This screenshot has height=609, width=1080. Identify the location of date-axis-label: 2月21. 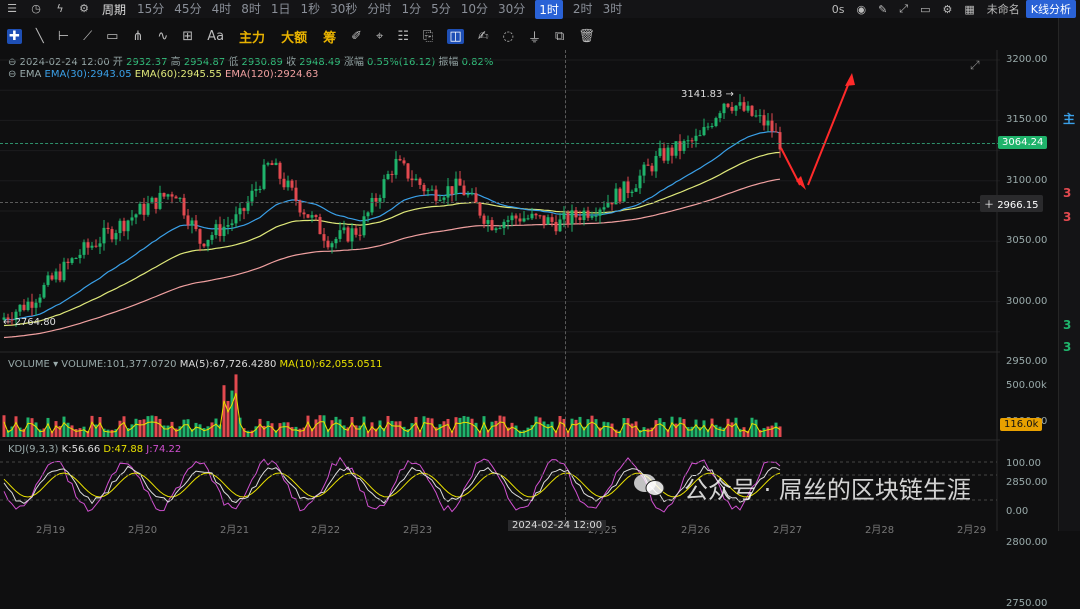
(235, 530).